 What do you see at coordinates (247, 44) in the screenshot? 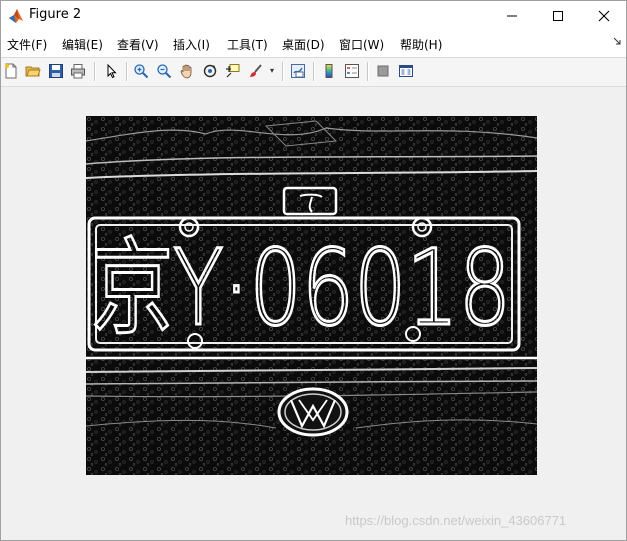
I see `menu-tools: 工具(T)` at bounding box center [247, 44].